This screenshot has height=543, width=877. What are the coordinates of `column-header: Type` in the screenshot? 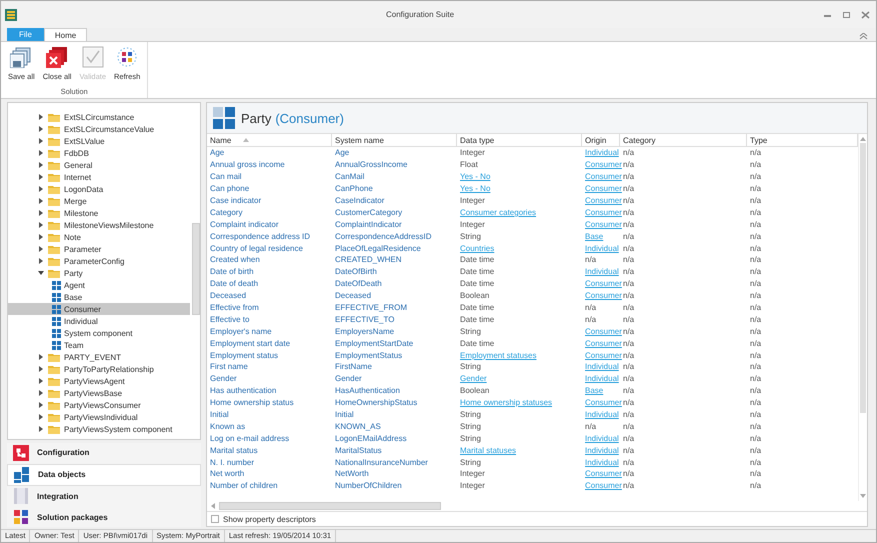 It's located at (802, 140).